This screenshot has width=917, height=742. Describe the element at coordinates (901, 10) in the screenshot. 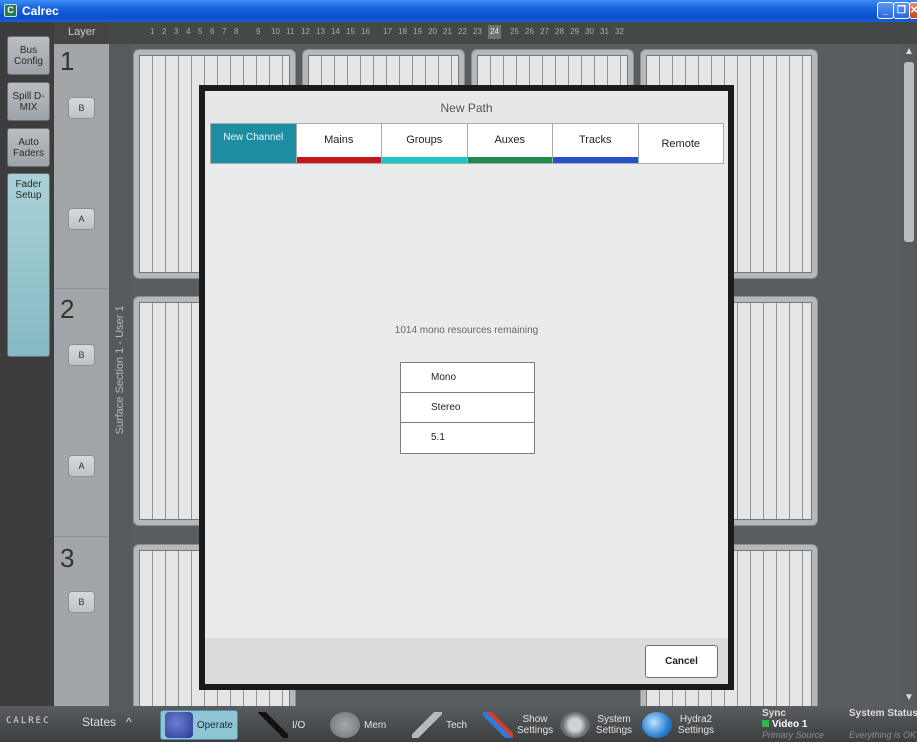

I see `restore-button: ❐` at that location.